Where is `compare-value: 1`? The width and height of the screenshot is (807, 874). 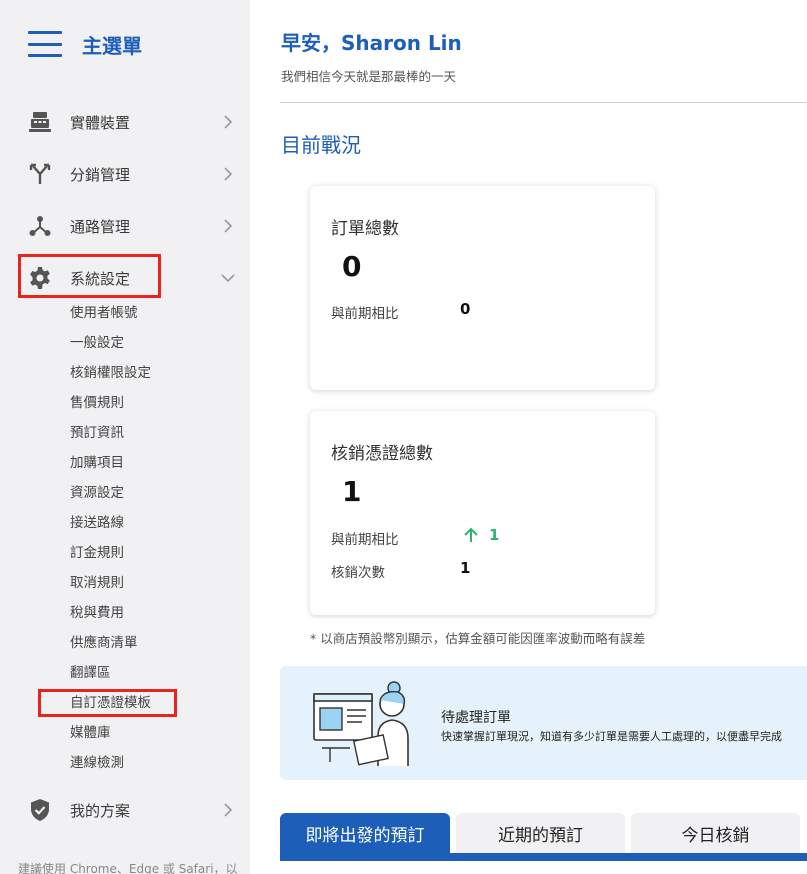
compare-value: 1 is located at coordinates (494, 535).